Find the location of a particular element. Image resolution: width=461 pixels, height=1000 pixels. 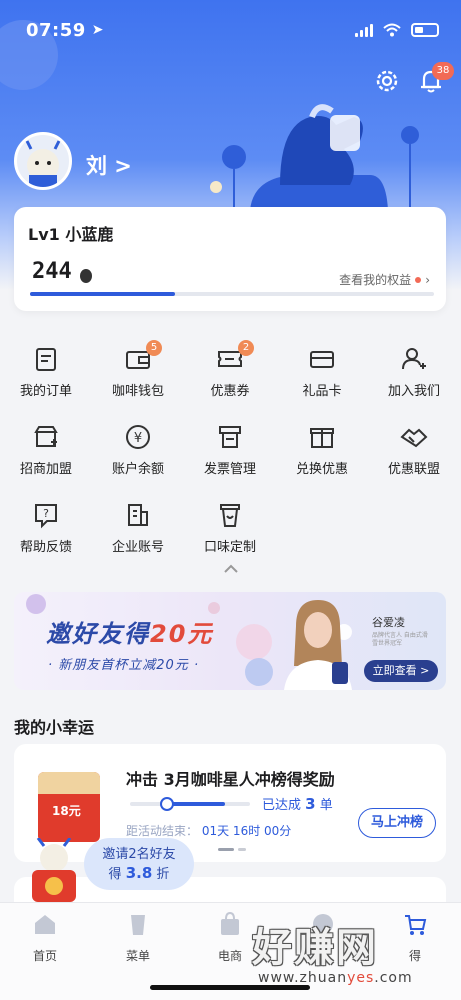

invoice-icon is located at coordinates (230, 437).